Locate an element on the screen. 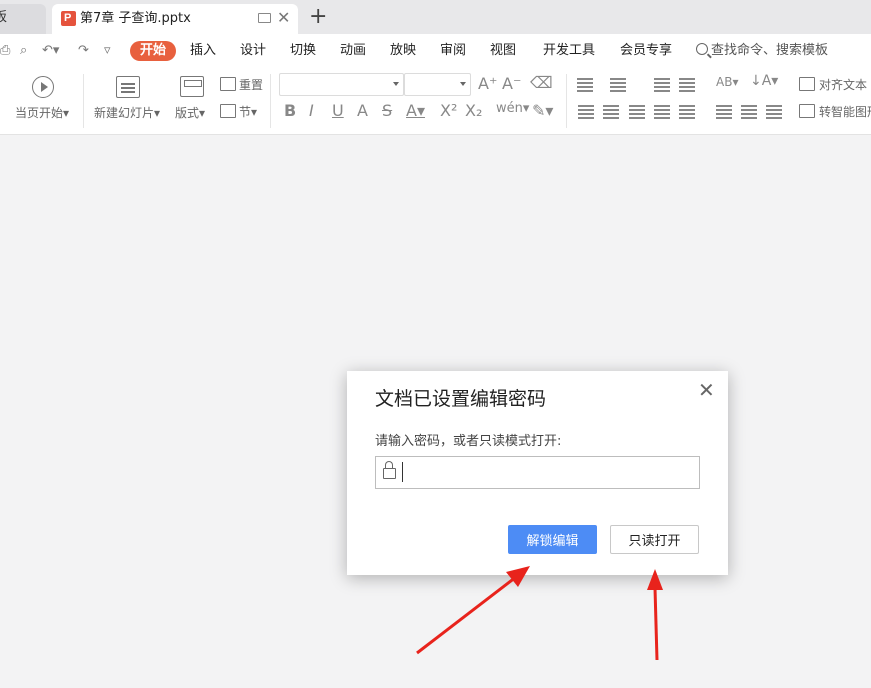 This screenshot has height=688, width=871. close-icon: ✕ is located at coordinates (706, 390).